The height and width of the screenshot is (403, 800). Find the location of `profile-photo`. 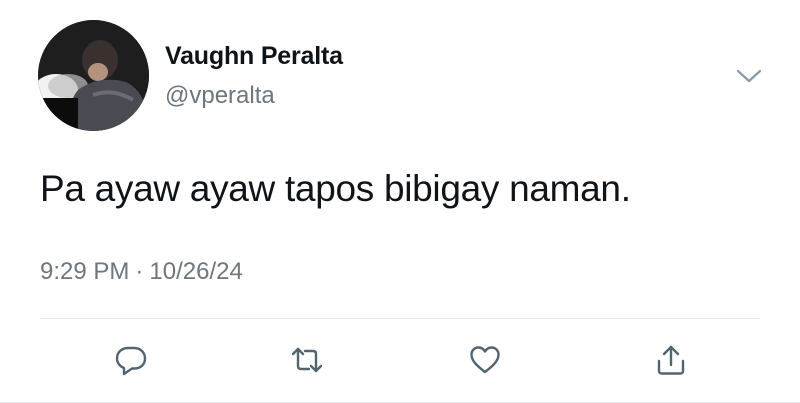

profile-photo is located at coordinates (93, 75).